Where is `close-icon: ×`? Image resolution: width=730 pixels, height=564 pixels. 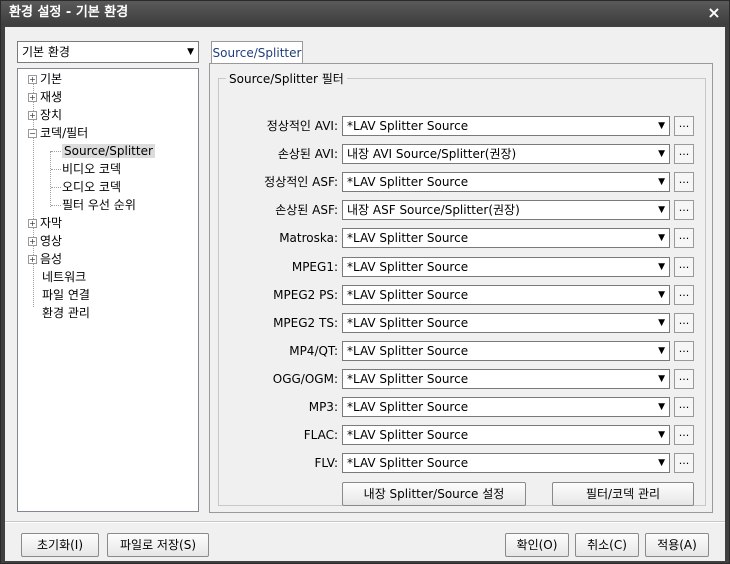 close-icon: × is located at coordinates (714, 13).